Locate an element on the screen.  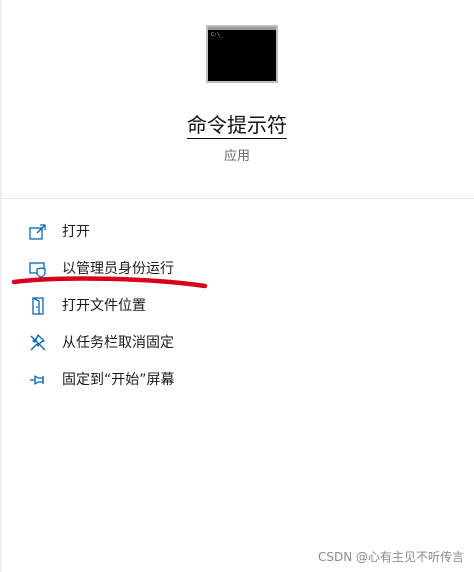
menu-item-label: 打开 is located at coordinates (76, 232).